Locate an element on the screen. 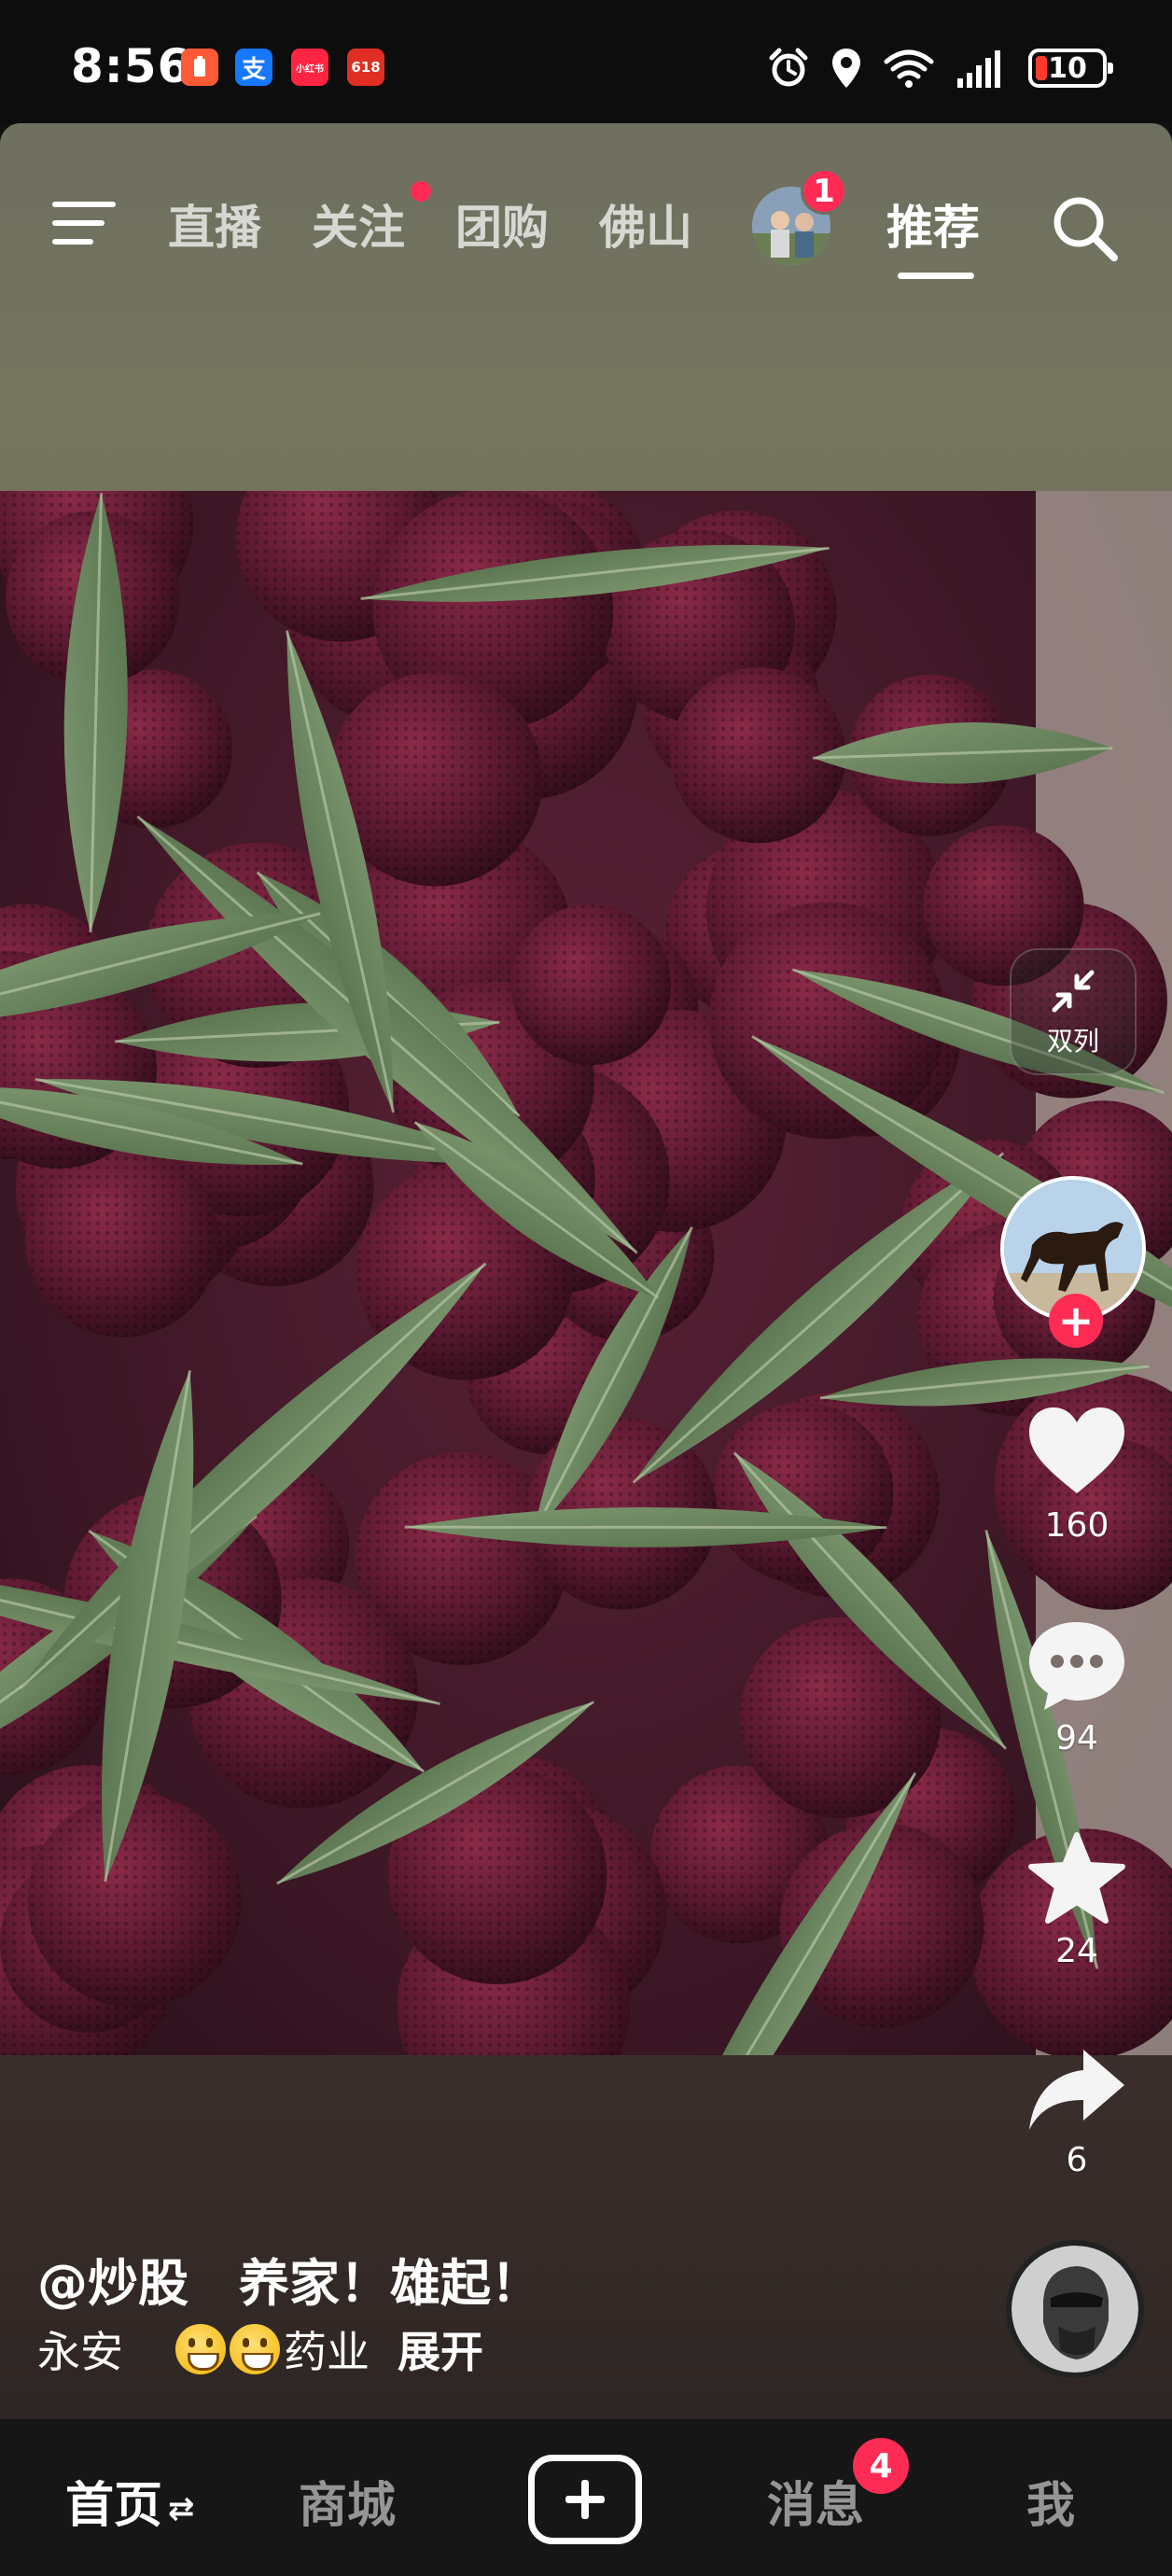 The height and width of the screenshot is (2576, 1172). description-text-start: 永安 is located at coordinates (80, 2352).